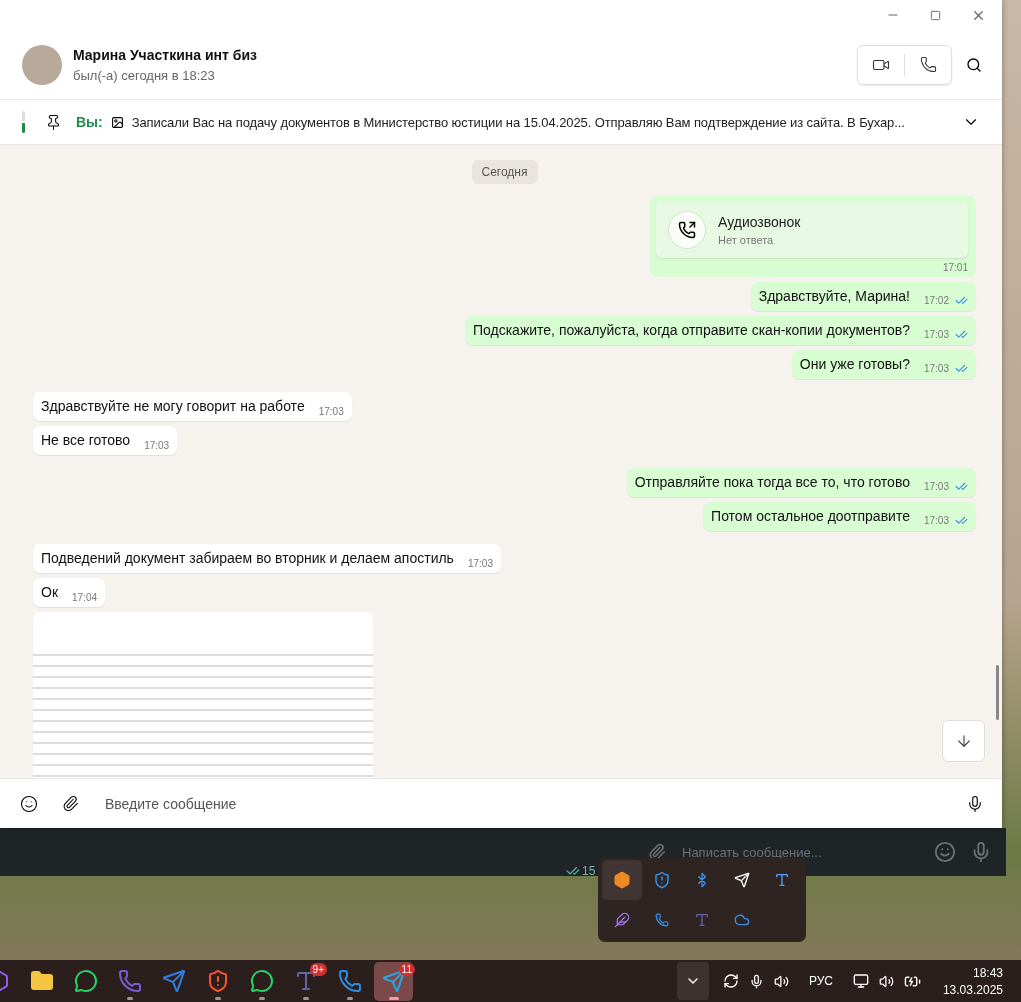 The width and height of the screenshot is (1021, 1002). Describe the element at coordinates (406, 969) in the screenshot. I see `notification-badge: 11` at that location.